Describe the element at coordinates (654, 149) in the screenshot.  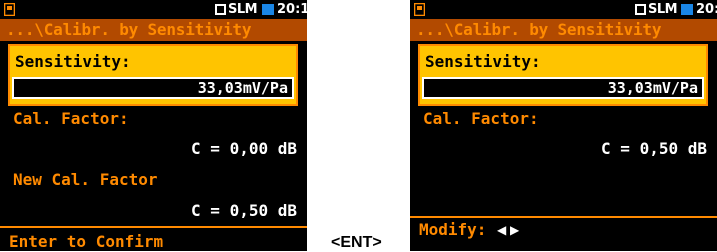
I see `cal-factor-value: C = 0,50 dB` at that location.